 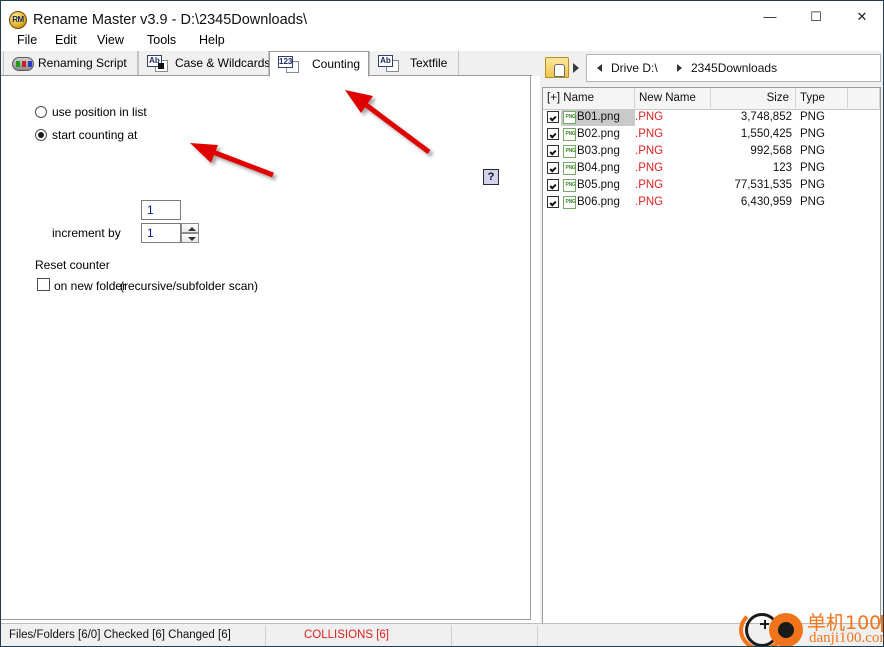 I want to click on row-name-cell: B06.png, so click(x=598, y=202).